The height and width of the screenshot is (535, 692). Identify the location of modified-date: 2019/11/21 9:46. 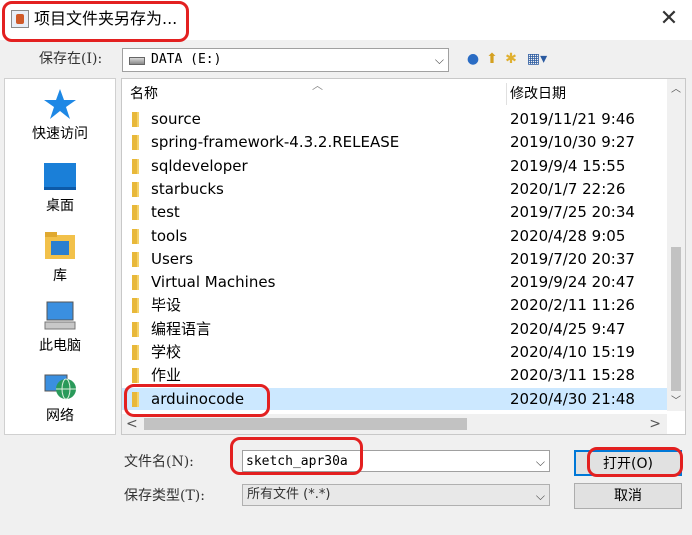
(572, 119).